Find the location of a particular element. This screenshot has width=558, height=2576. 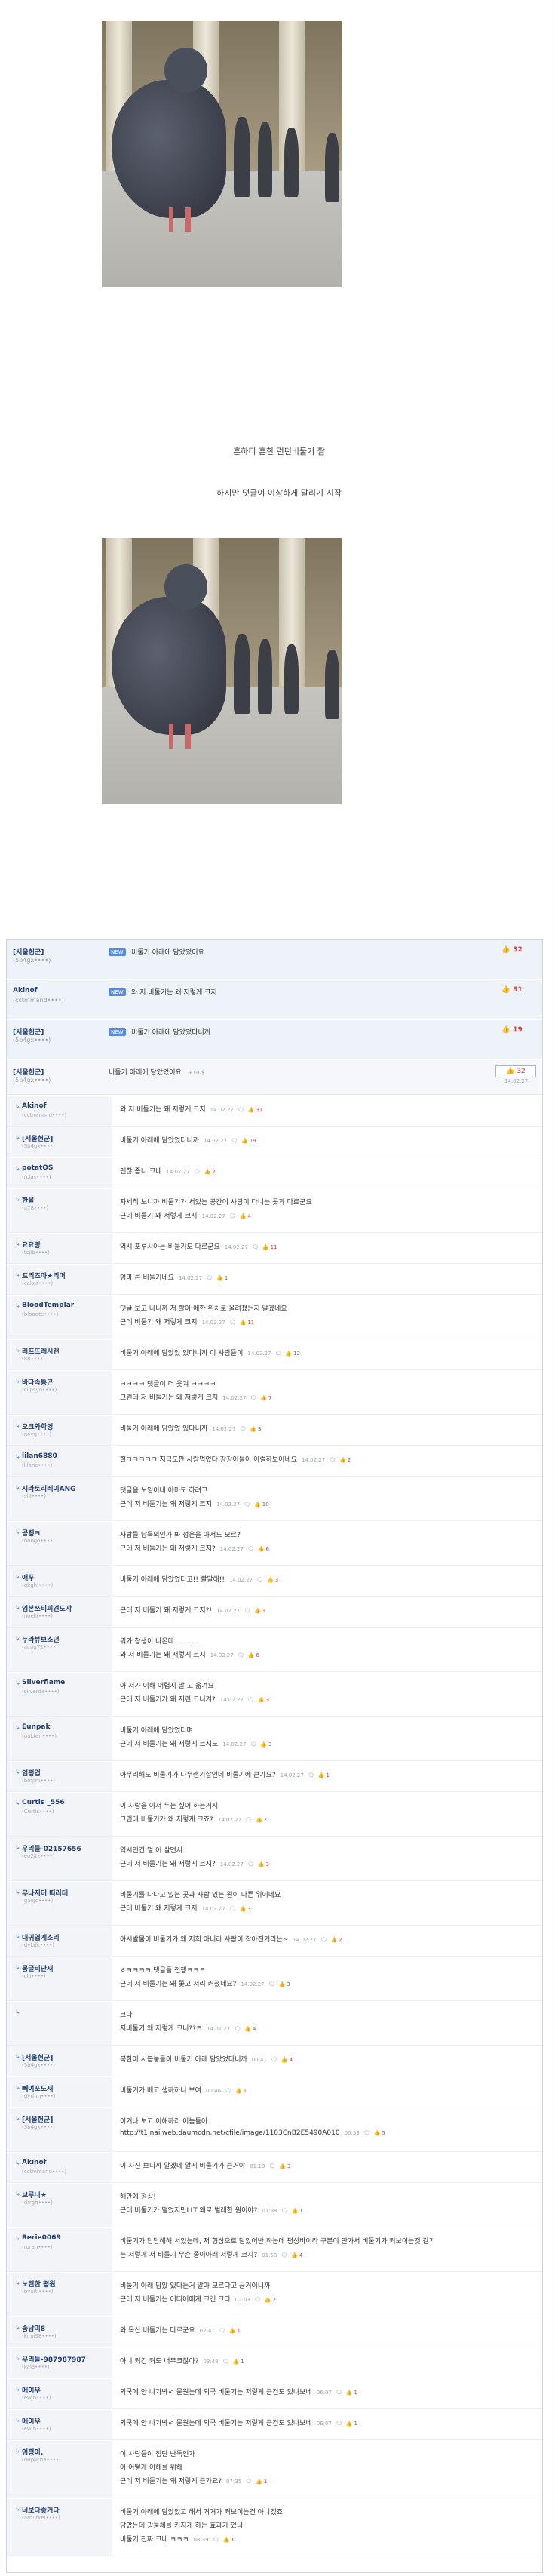

reply-author: 노련한 평원 is located at coordinates (39, 2284).